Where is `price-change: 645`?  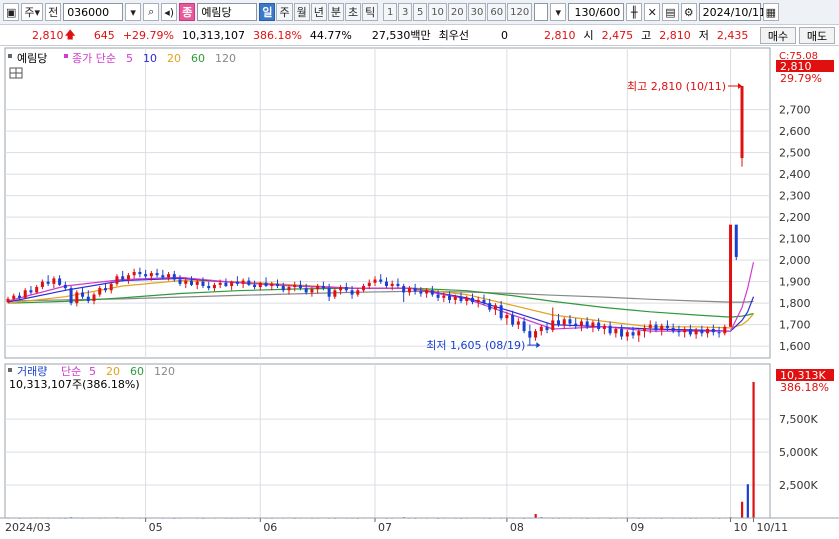
price-change: 645 is located at coordinates (104, 35).